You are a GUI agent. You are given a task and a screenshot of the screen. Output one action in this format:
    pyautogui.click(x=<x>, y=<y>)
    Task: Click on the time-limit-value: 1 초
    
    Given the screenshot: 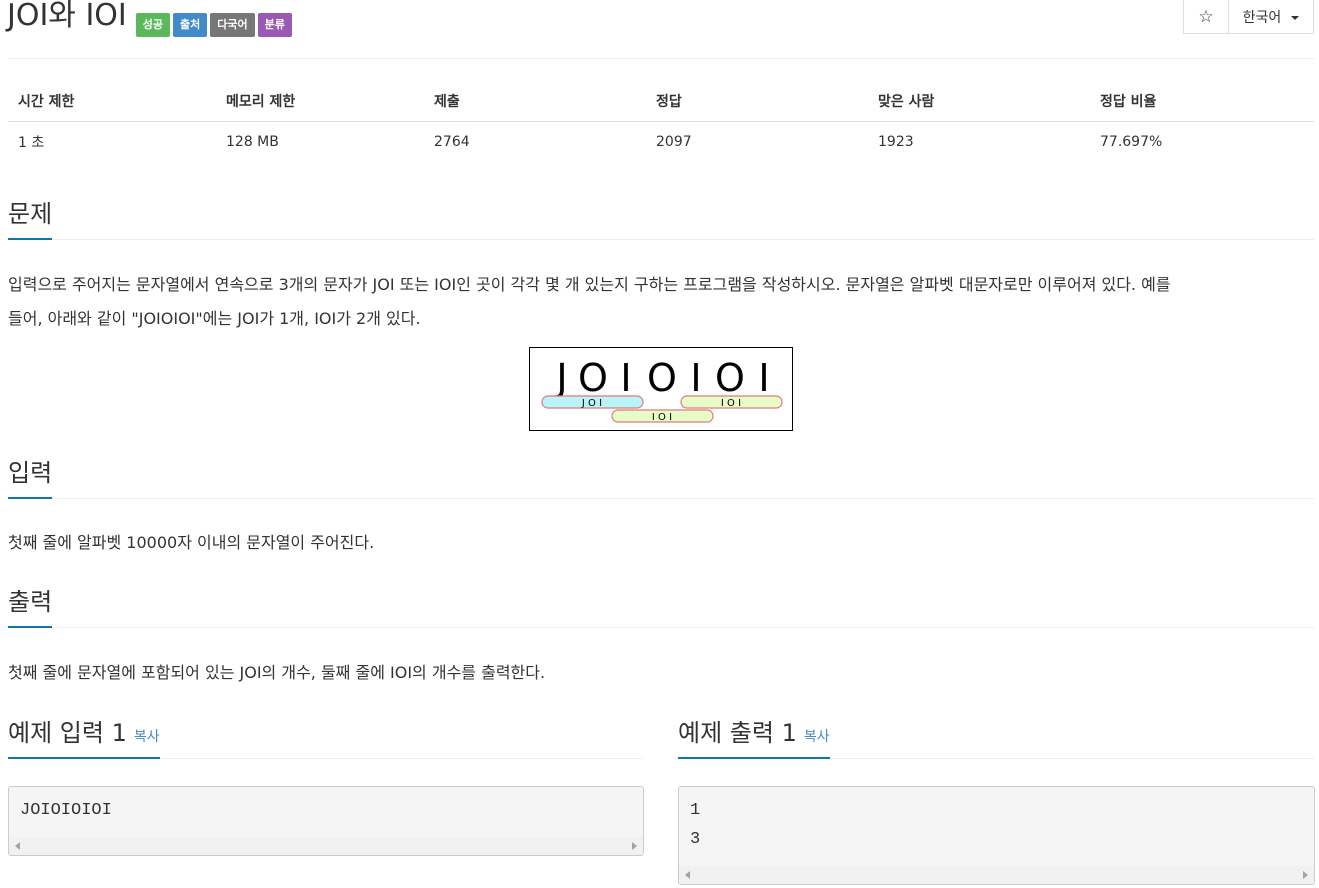 What is the action you would take?
    pyautogui.click(x=31, y=143)
    